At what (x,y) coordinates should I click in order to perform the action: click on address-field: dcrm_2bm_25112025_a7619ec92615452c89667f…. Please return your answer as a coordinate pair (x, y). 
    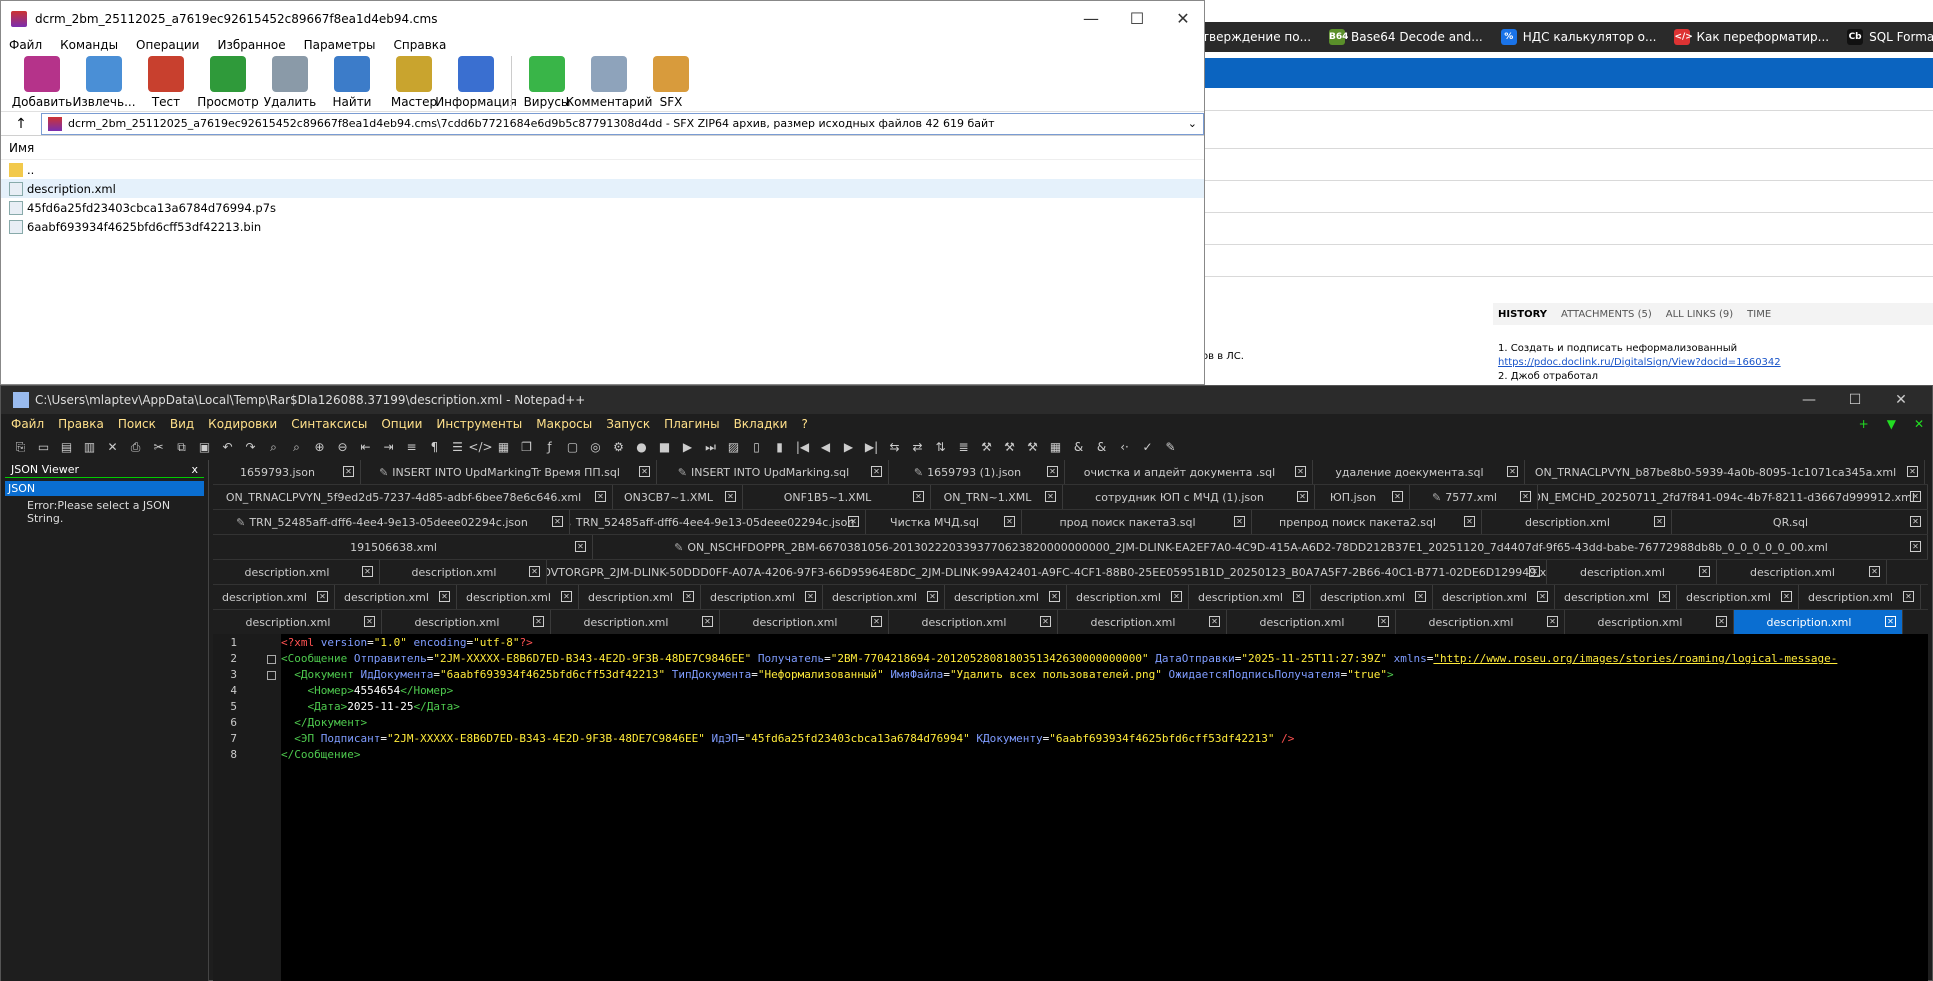
    Looking at the image, I should click on (622, 123).